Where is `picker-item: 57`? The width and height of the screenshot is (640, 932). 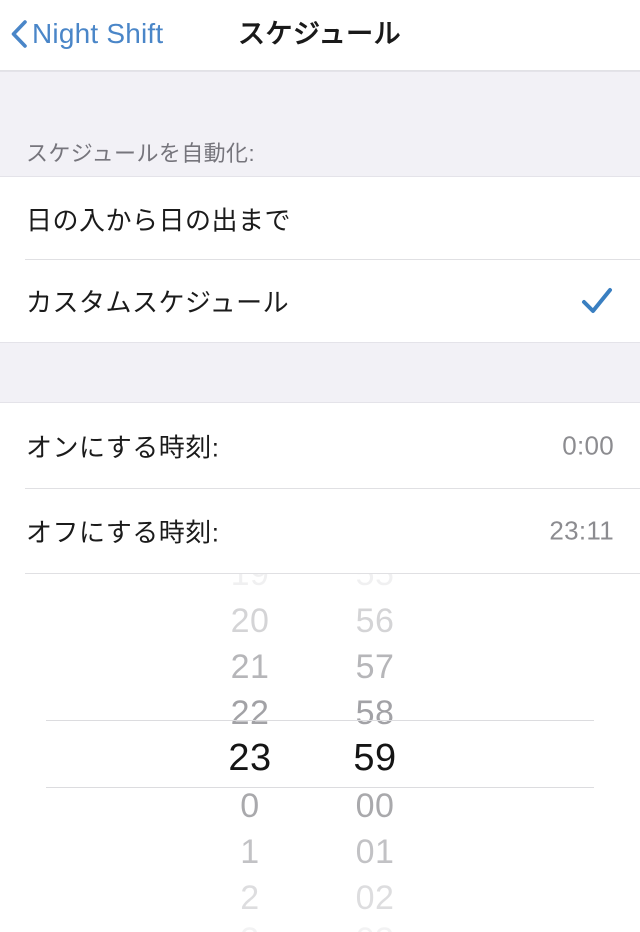
picker-item: 57 is located at coordinates (375, 667).